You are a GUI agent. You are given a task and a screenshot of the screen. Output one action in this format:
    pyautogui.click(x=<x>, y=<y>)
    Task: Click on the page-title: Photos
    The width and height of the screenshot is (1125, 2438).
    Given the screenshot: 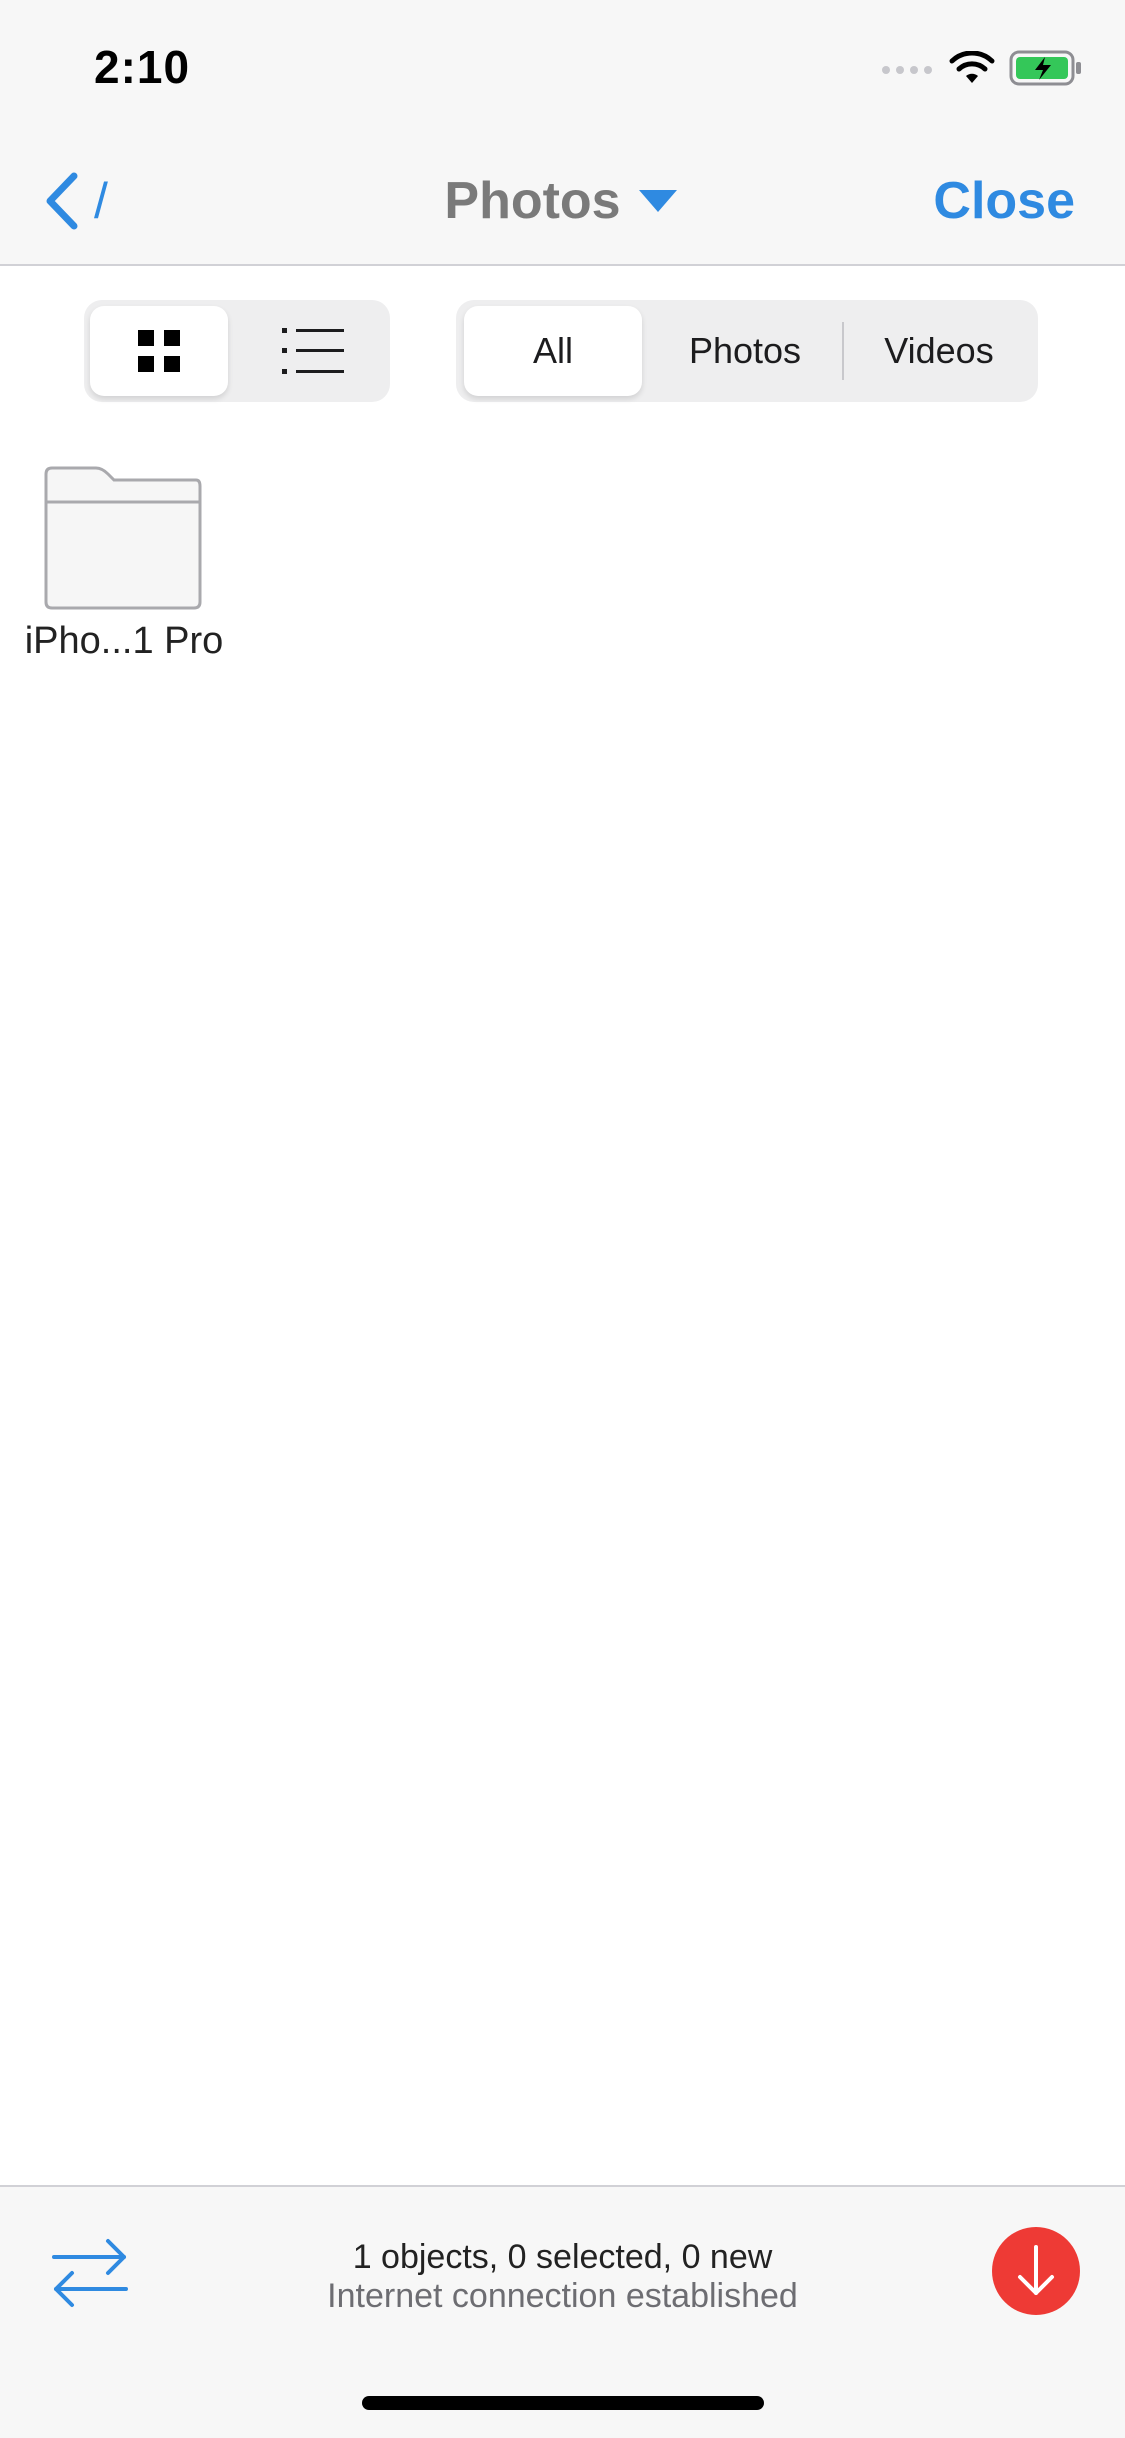 What is the action you would take?
    pyautogui.click(x=532, y=201)
    